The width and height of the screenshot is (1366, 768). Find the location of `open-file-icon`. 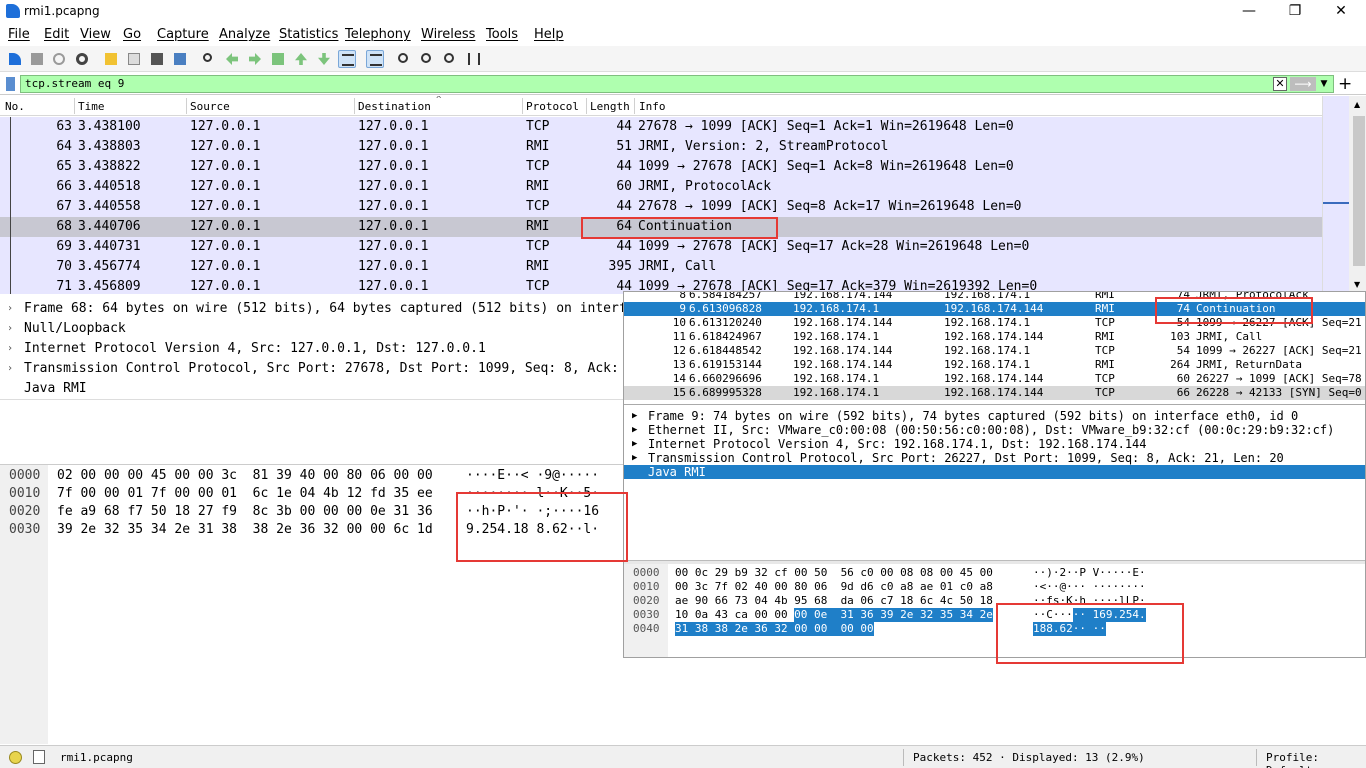

open-file-icon is located at coordinates (111, 59).